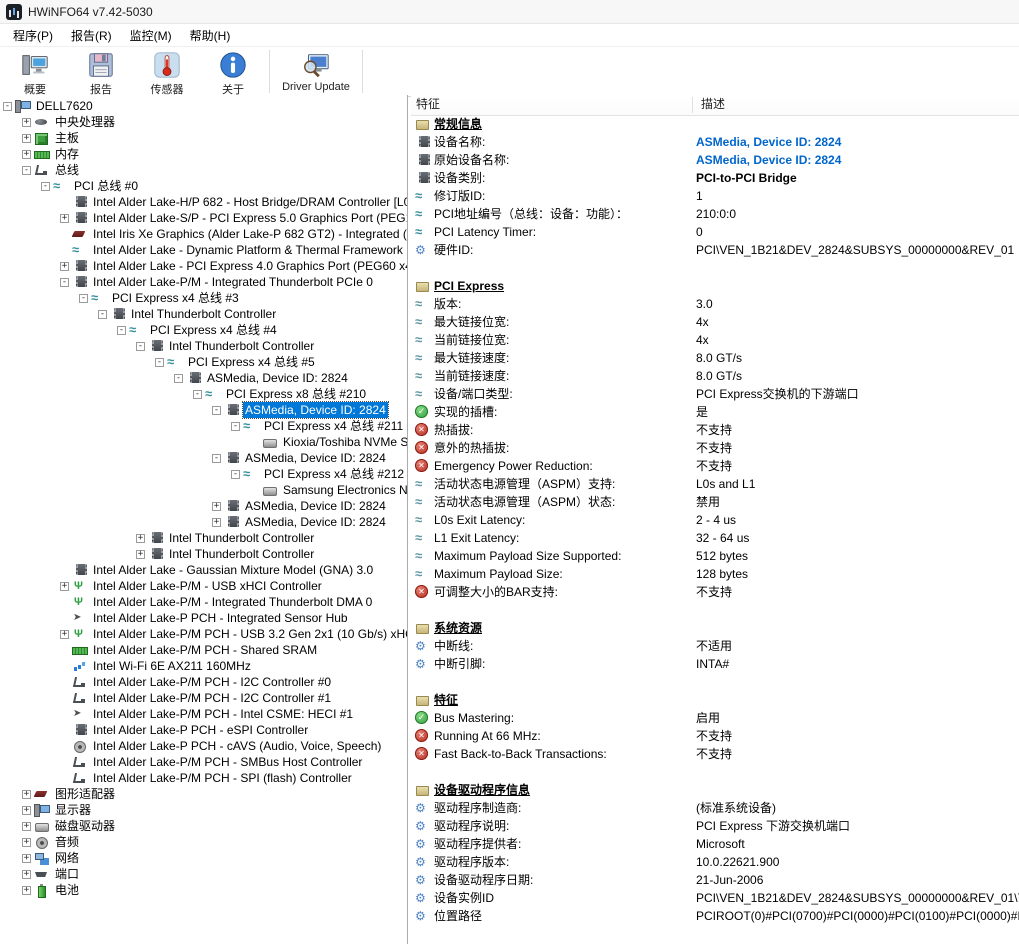 This screenshot has height=944, width=1019. Describe the element at coordinates (233, 71) in the screenshot. I see `about-button: 关于` at that location.